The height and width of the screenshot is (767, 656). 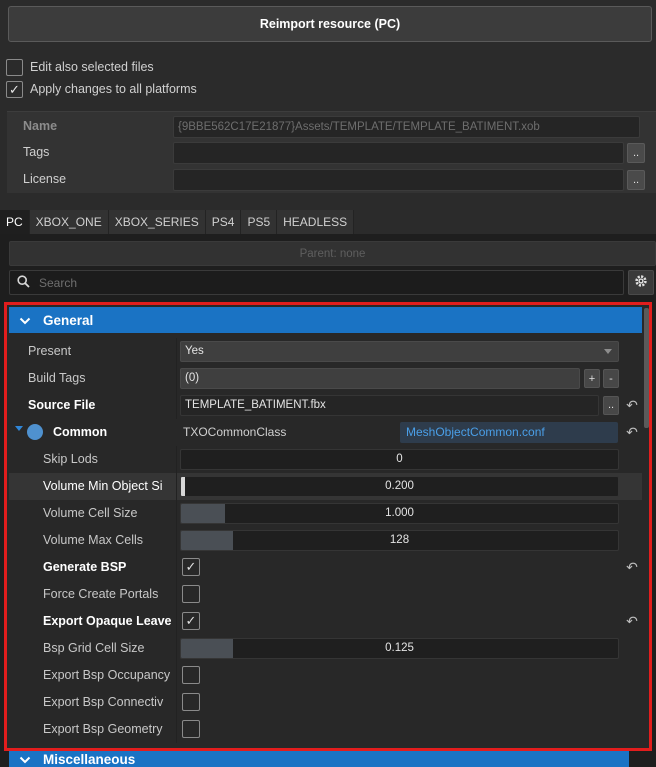 What do you see at coordinates (509, 432) in the screenshot?
I see `common-config-link: MeshObjectCommon.conf` at bounding box center [509, 432].